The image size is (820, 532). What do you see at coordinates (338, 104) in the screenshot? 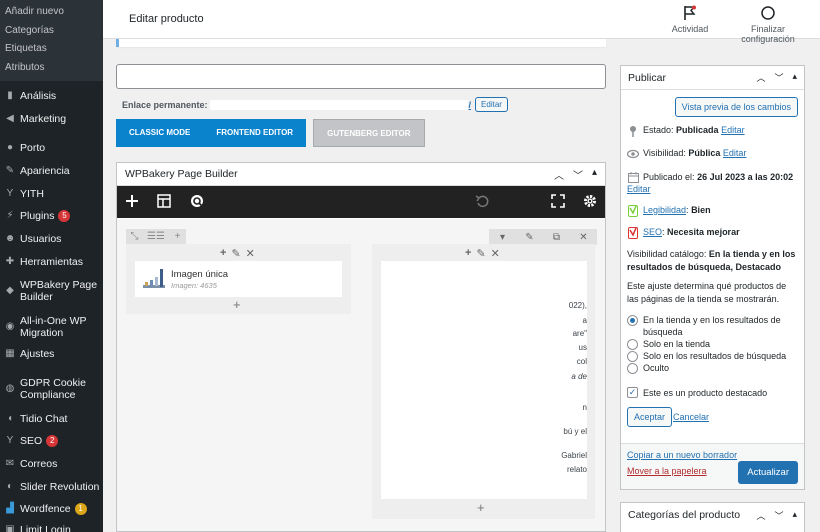
I see `permalink-url` at bounding box center [338, 104].